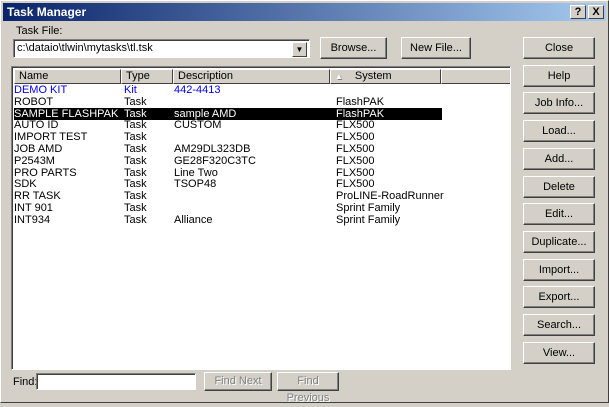 This screenshot has width=609, height=407. What do you see at coordinates (196, 172) in the screenshot?
I see `cell-description: Line Two` at bounding box center [196, 172].